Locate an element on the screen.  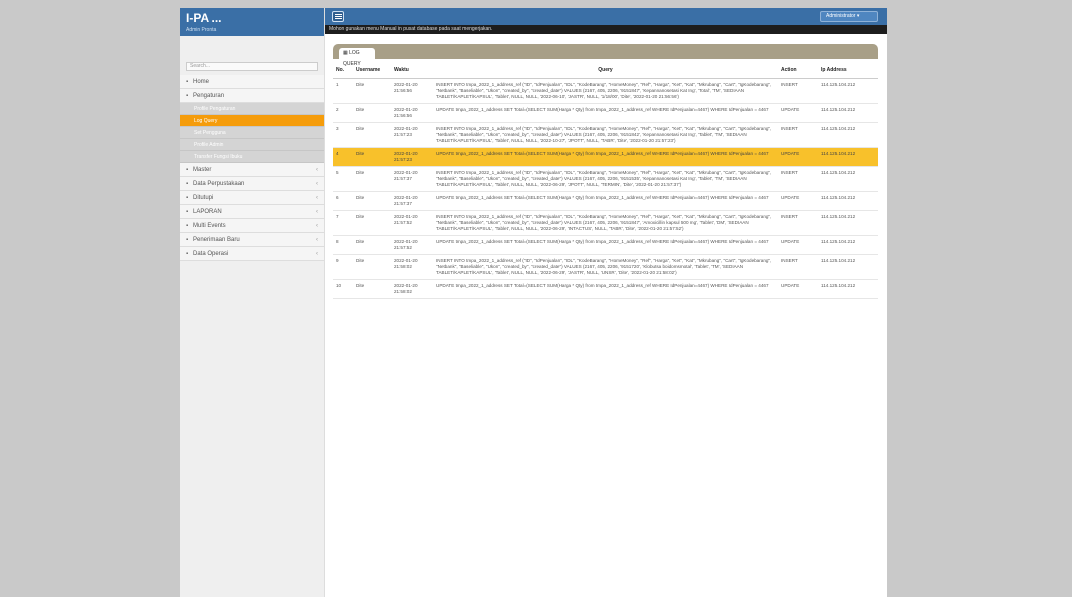
cell-no: 7 is located at coordinates (343, 223).